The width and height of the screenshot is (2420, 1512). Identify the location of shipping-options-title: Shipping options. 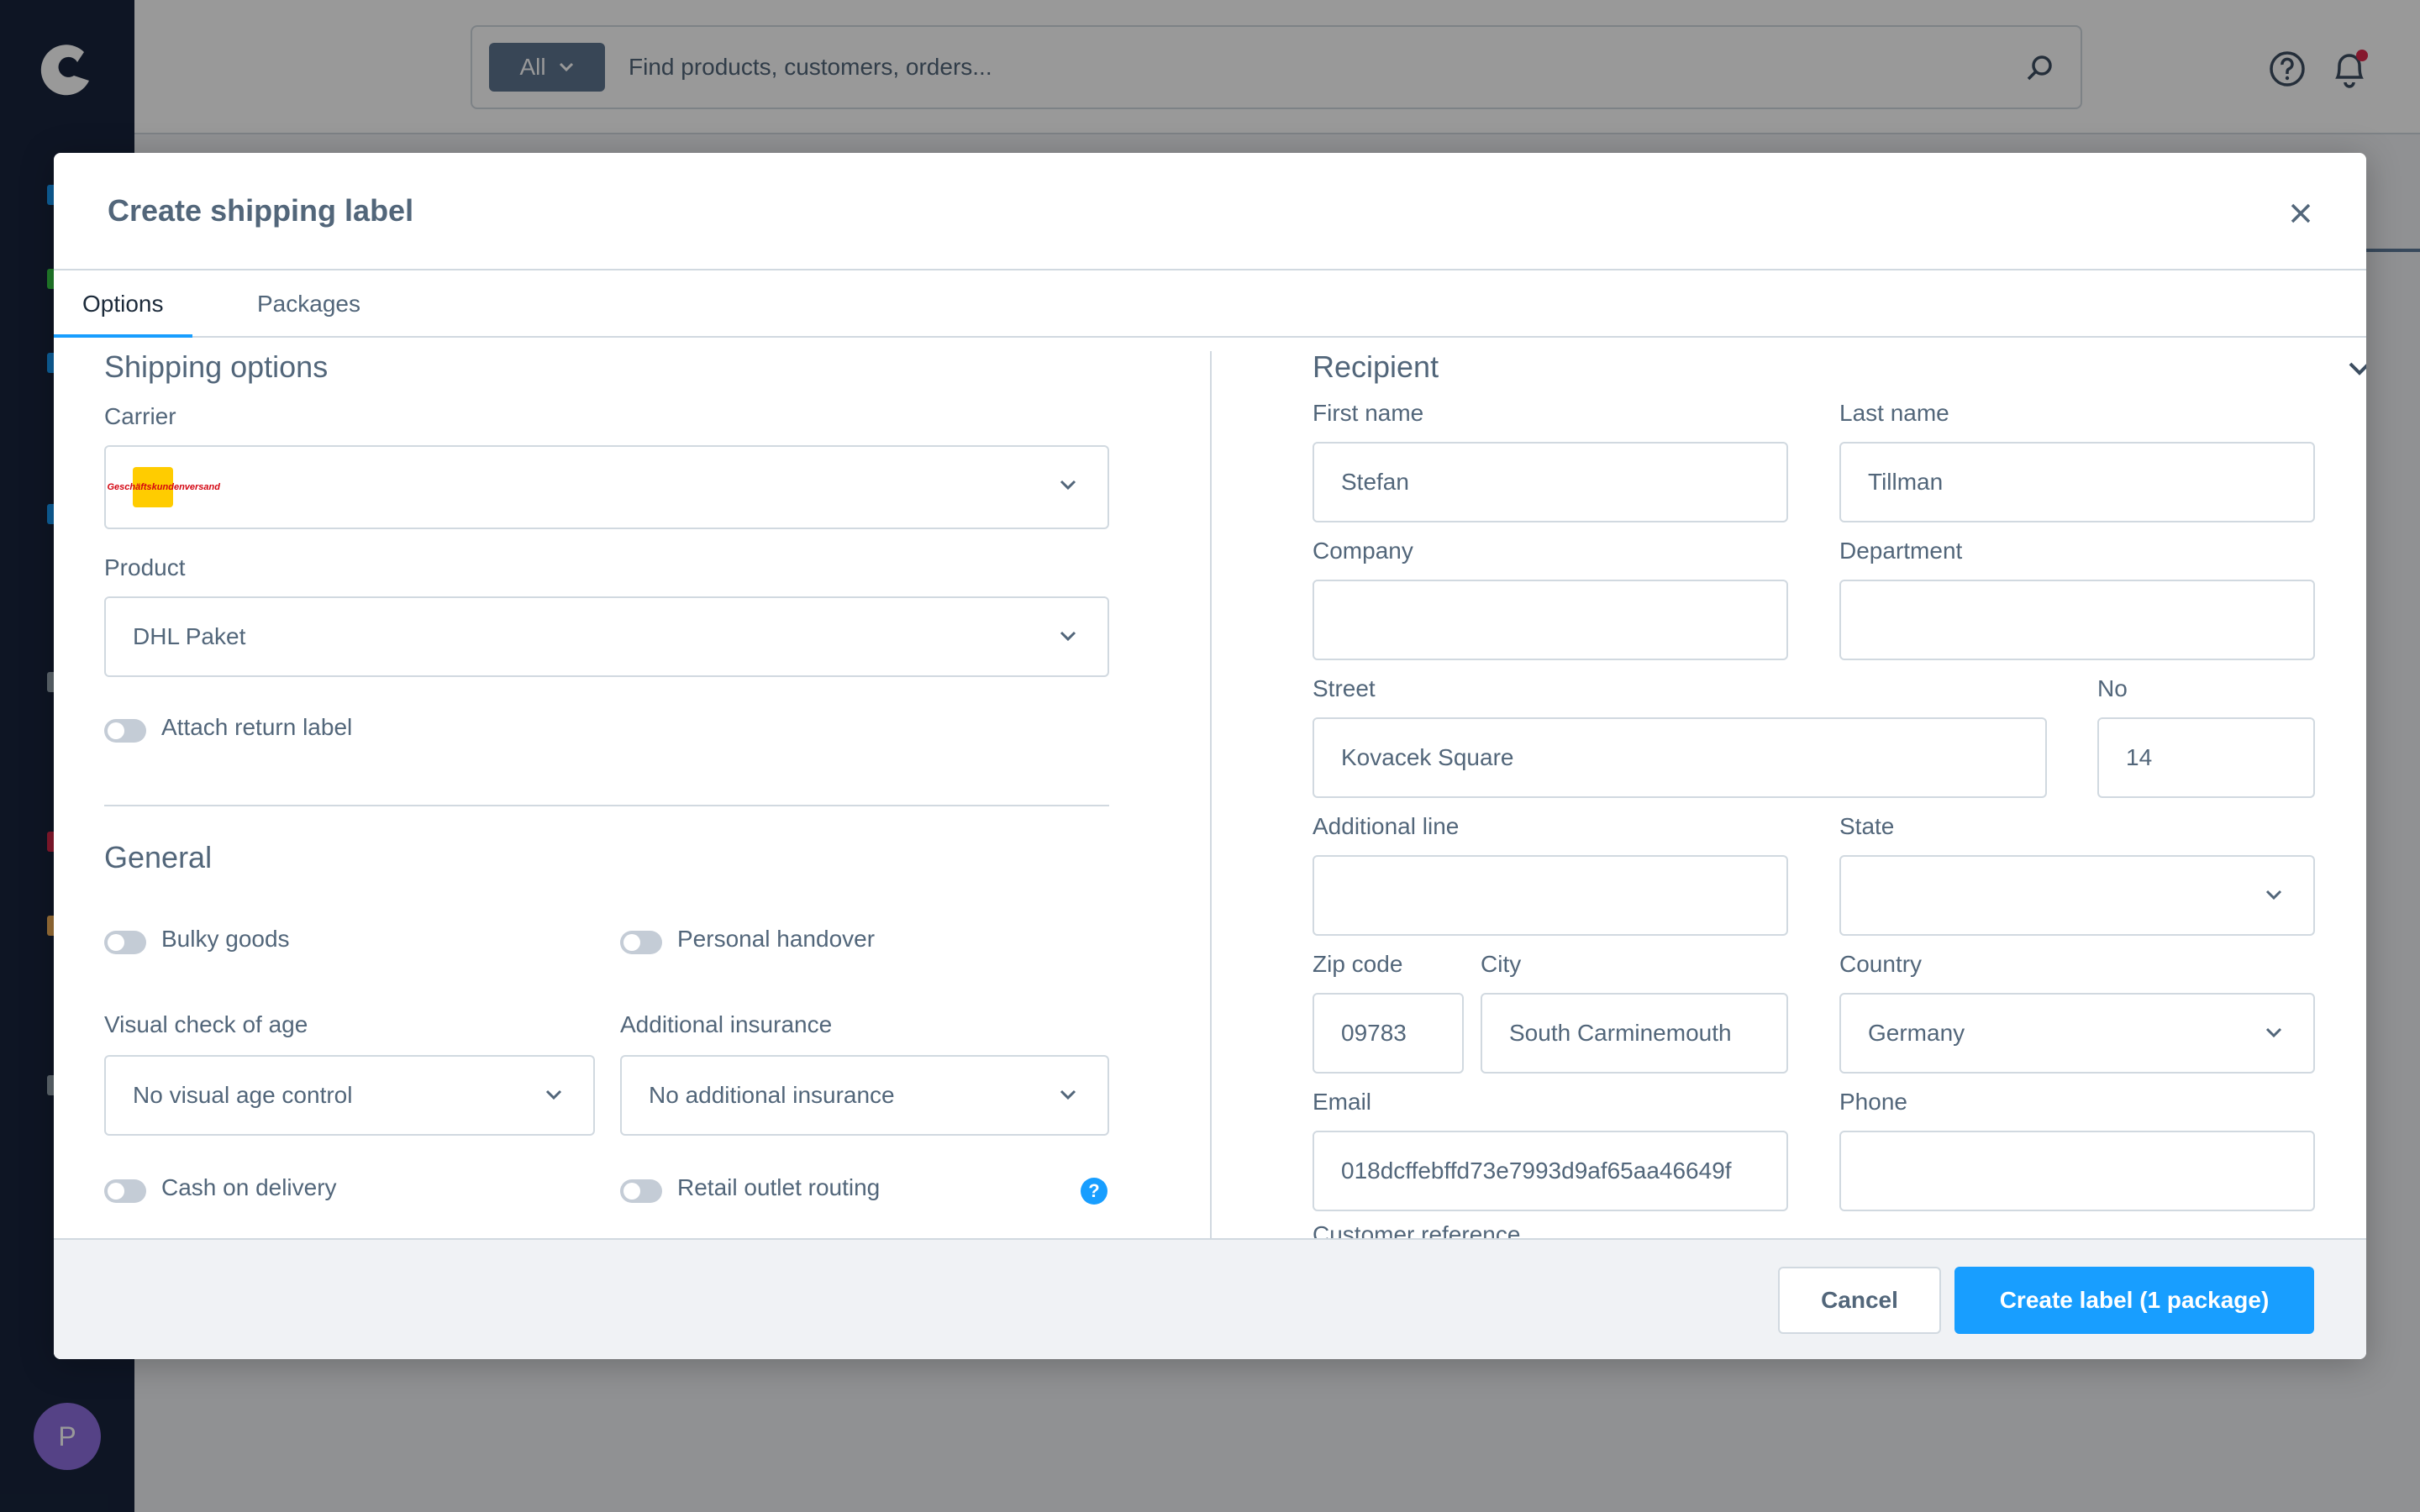
(217, 366).